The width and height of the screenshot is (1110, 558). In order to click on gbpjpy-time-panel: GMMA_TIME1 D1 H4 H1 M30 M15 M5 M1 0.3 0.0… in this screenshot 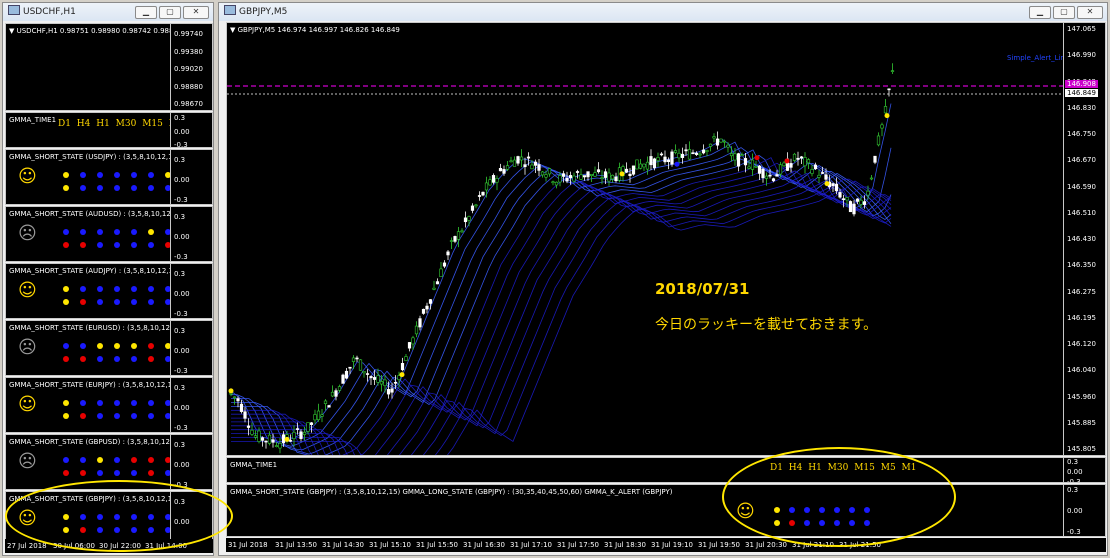, I will do `click(666, 470)`.